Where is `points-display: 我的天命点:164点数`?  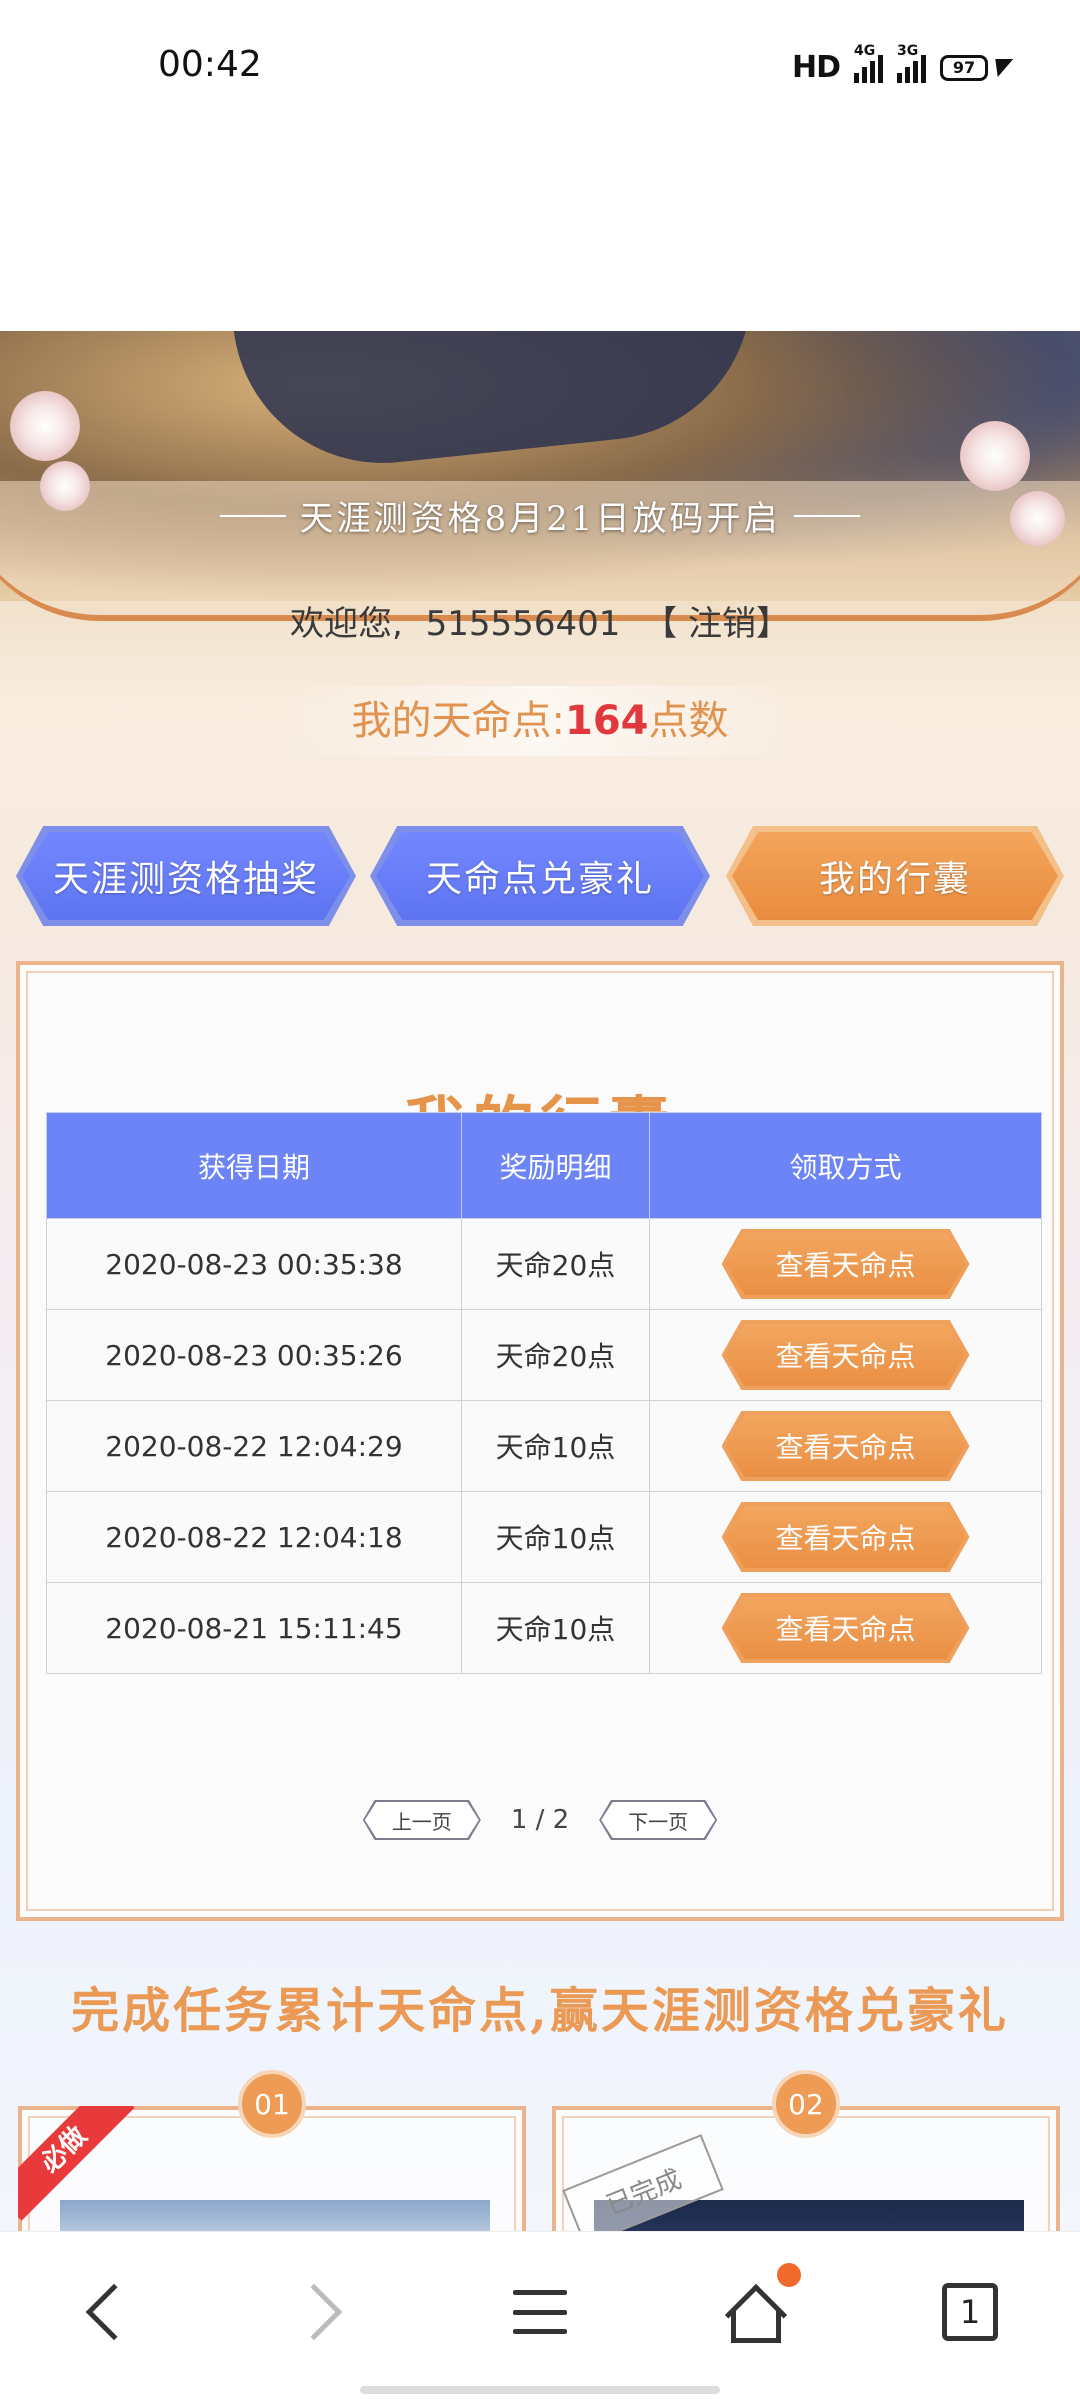
points-display: 我的天命点:164点数 is located at coordinates (540, 721).